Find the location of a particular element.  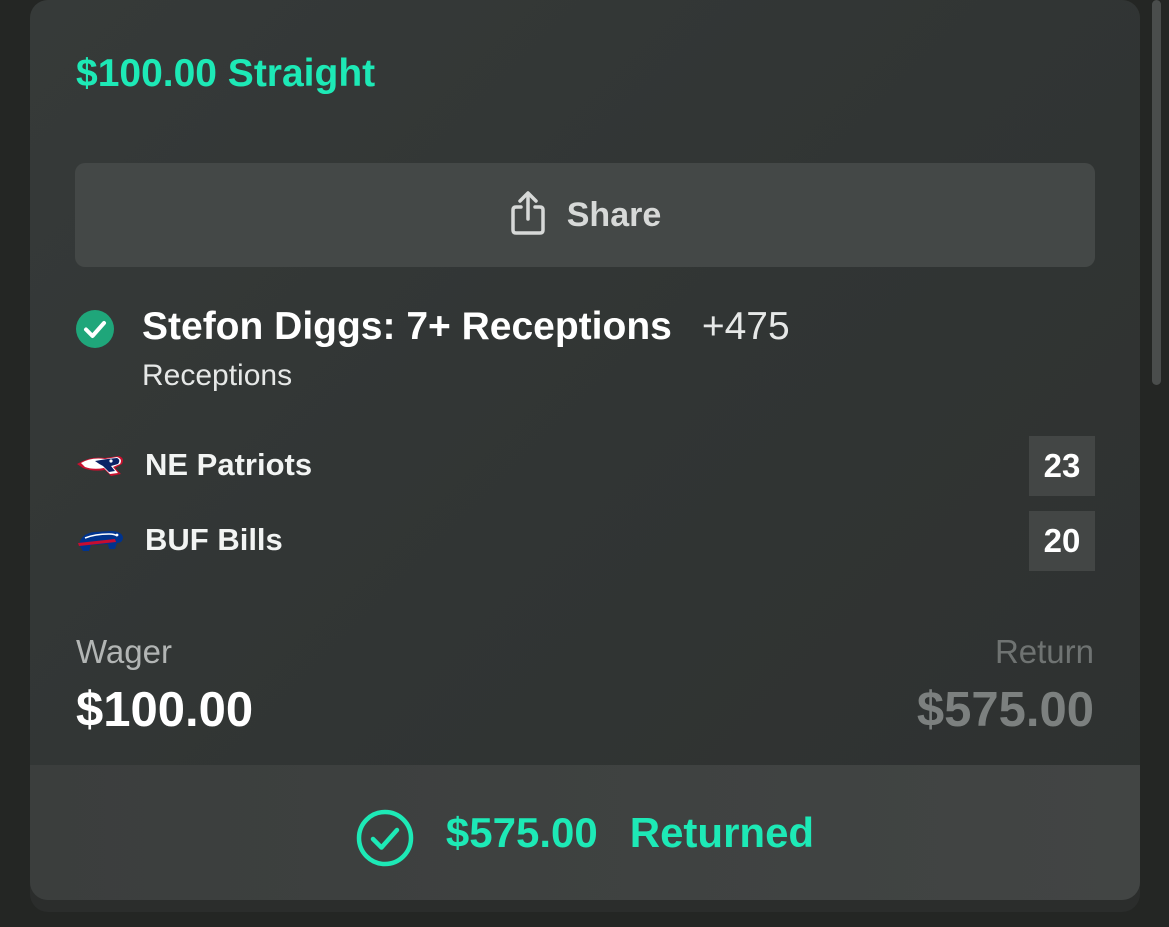

check-circle-icon is located at coordinates (95, 329).